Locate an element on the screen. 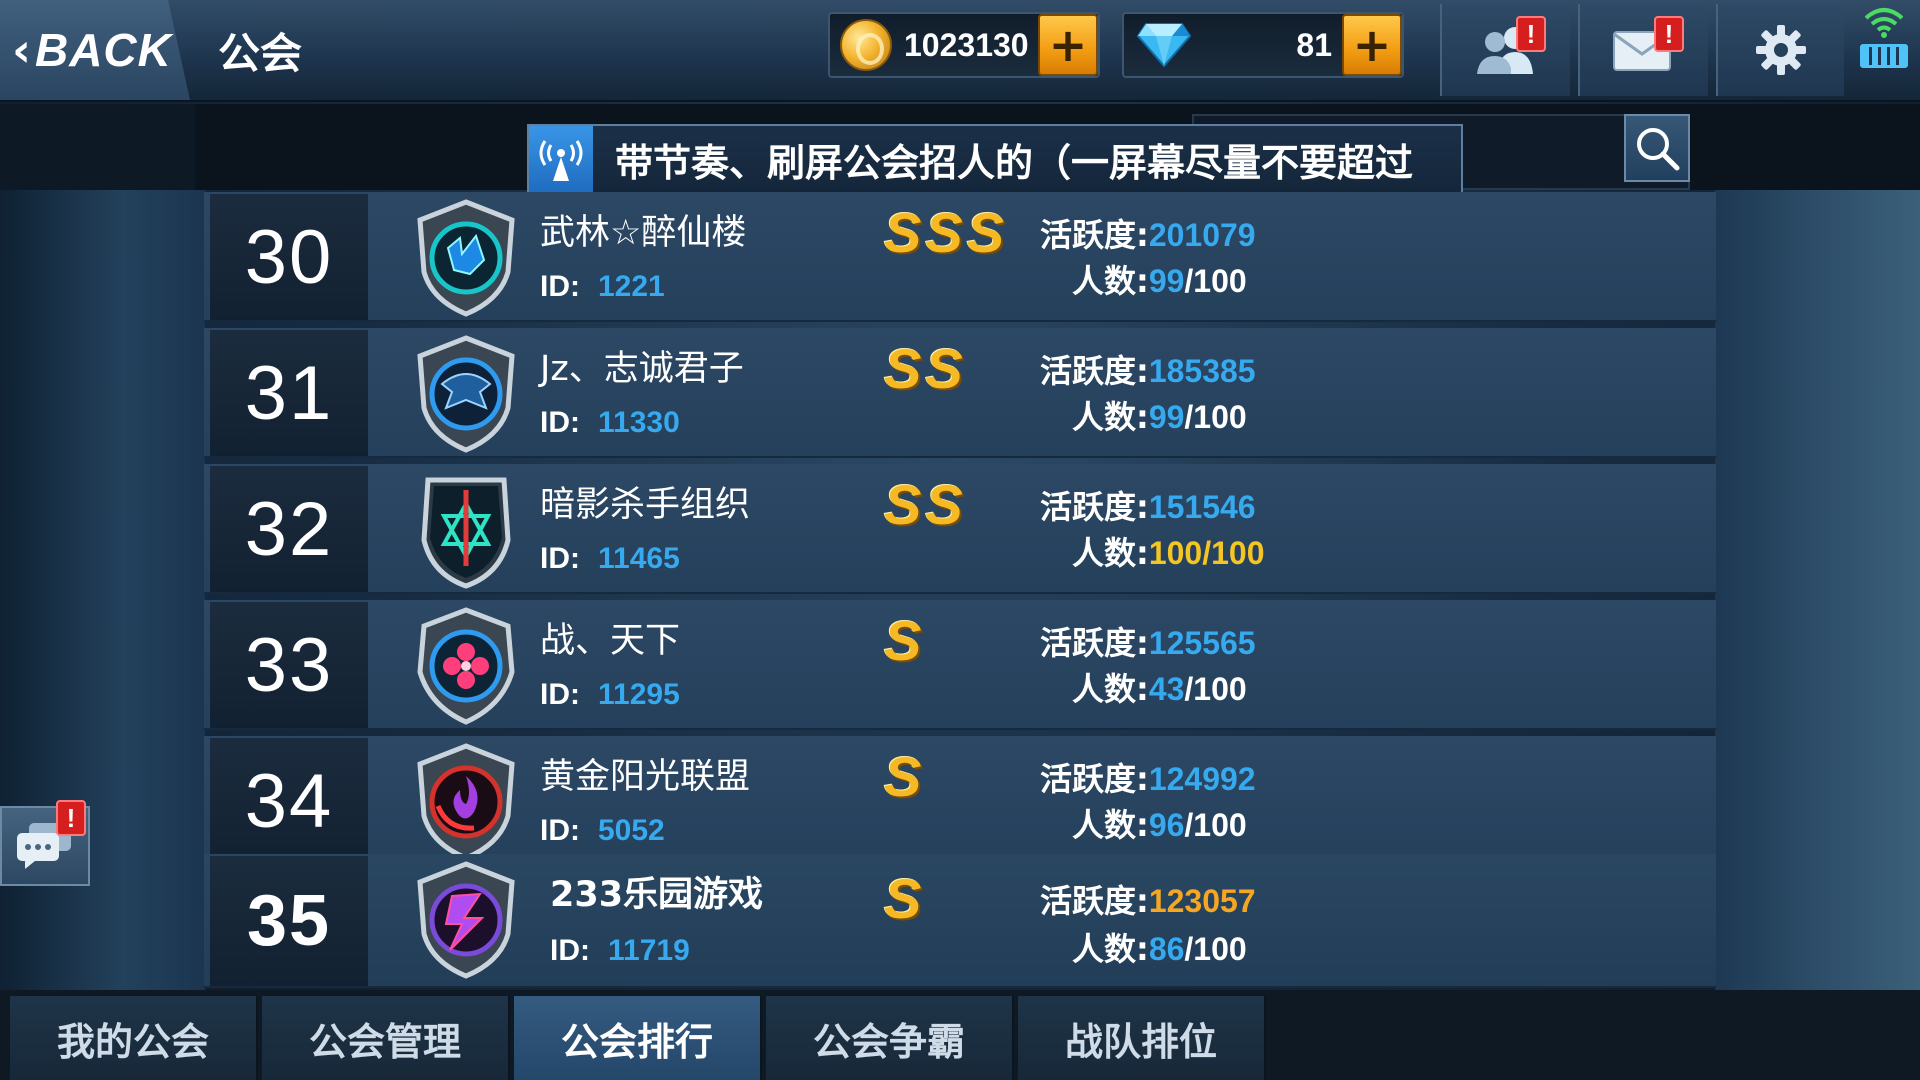  gem-amount: 81 is located at coordinates (1314, 44).